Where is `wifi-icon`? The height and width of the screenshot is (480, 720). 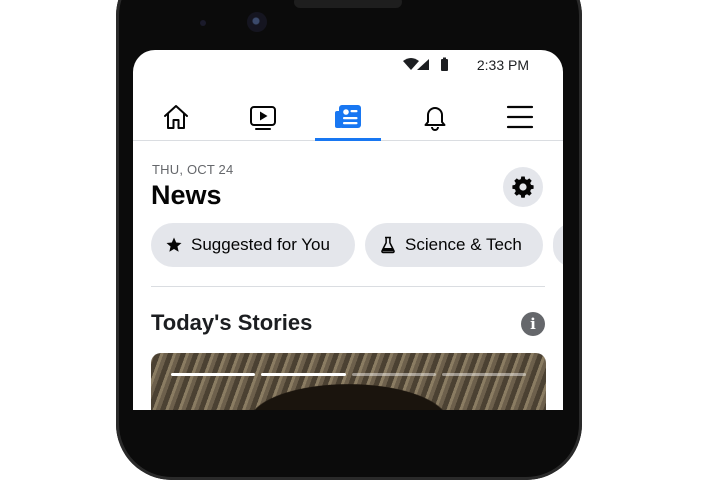
wifi-icon is located at coordinates (411, 64).